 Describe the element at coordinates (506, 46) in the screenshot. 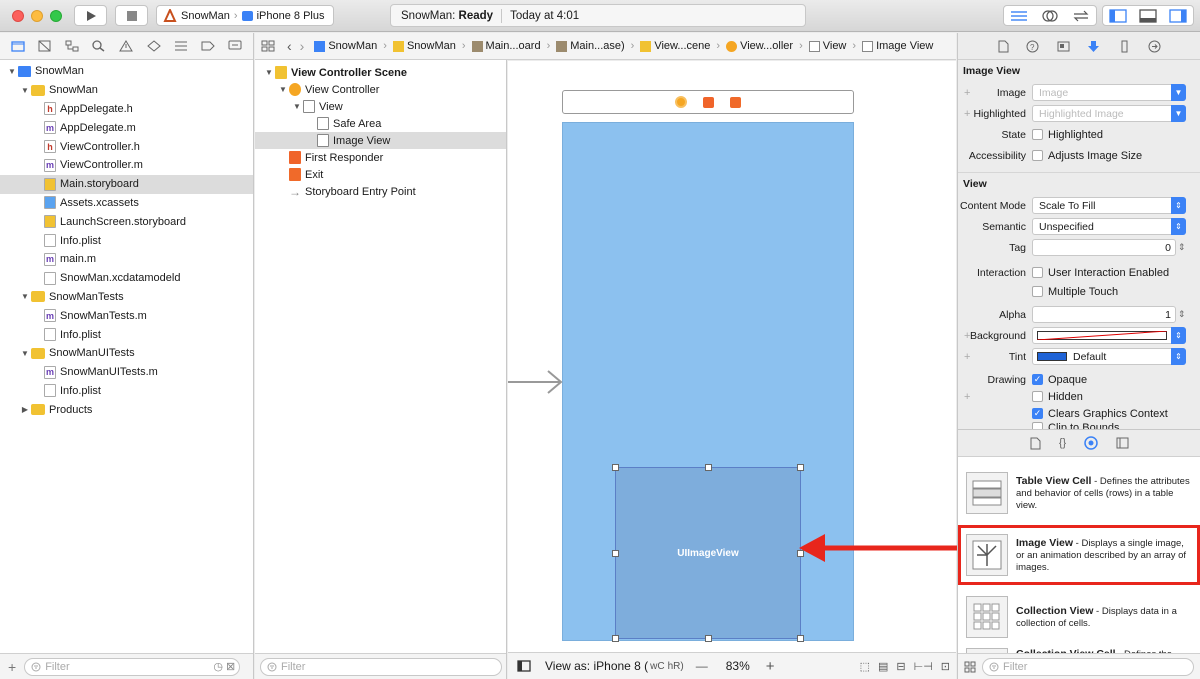

I see `breadcrumb-item: Main...oard` at that location.